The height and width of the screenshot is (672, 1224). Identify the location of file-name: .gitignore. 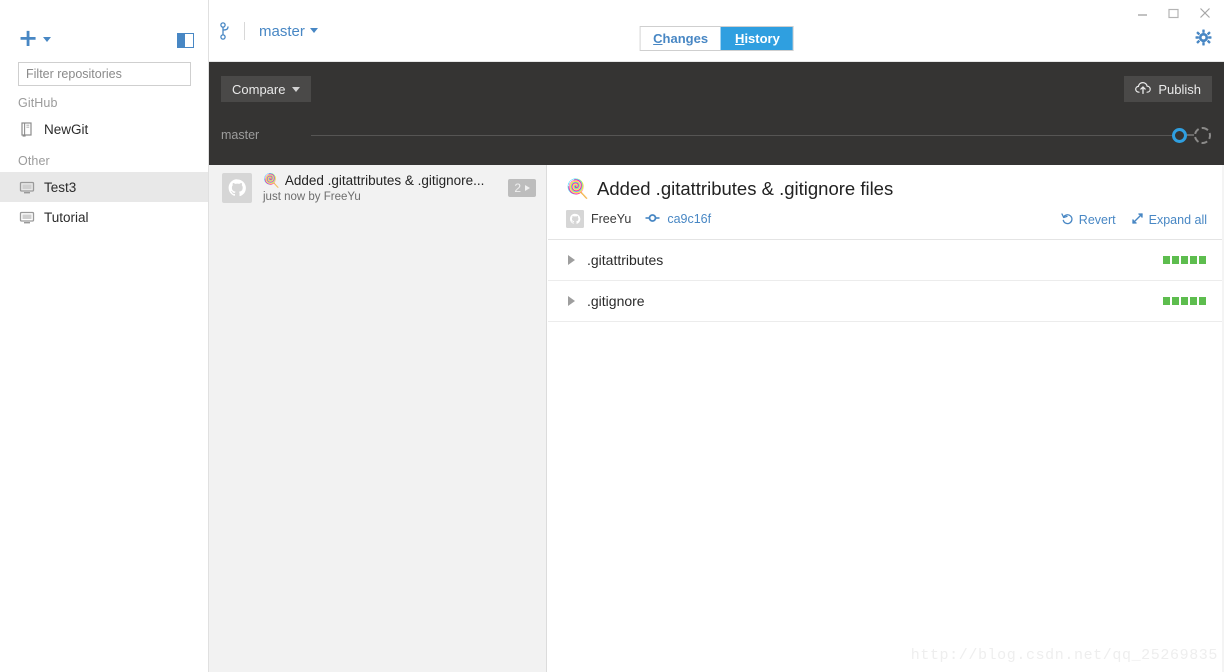
(616, 301).